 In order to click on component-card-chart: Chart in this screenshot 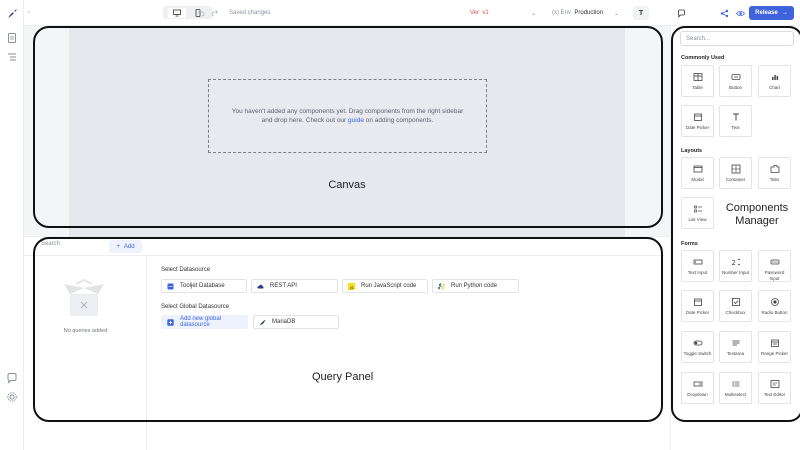, I will do `click(774, 81)`.